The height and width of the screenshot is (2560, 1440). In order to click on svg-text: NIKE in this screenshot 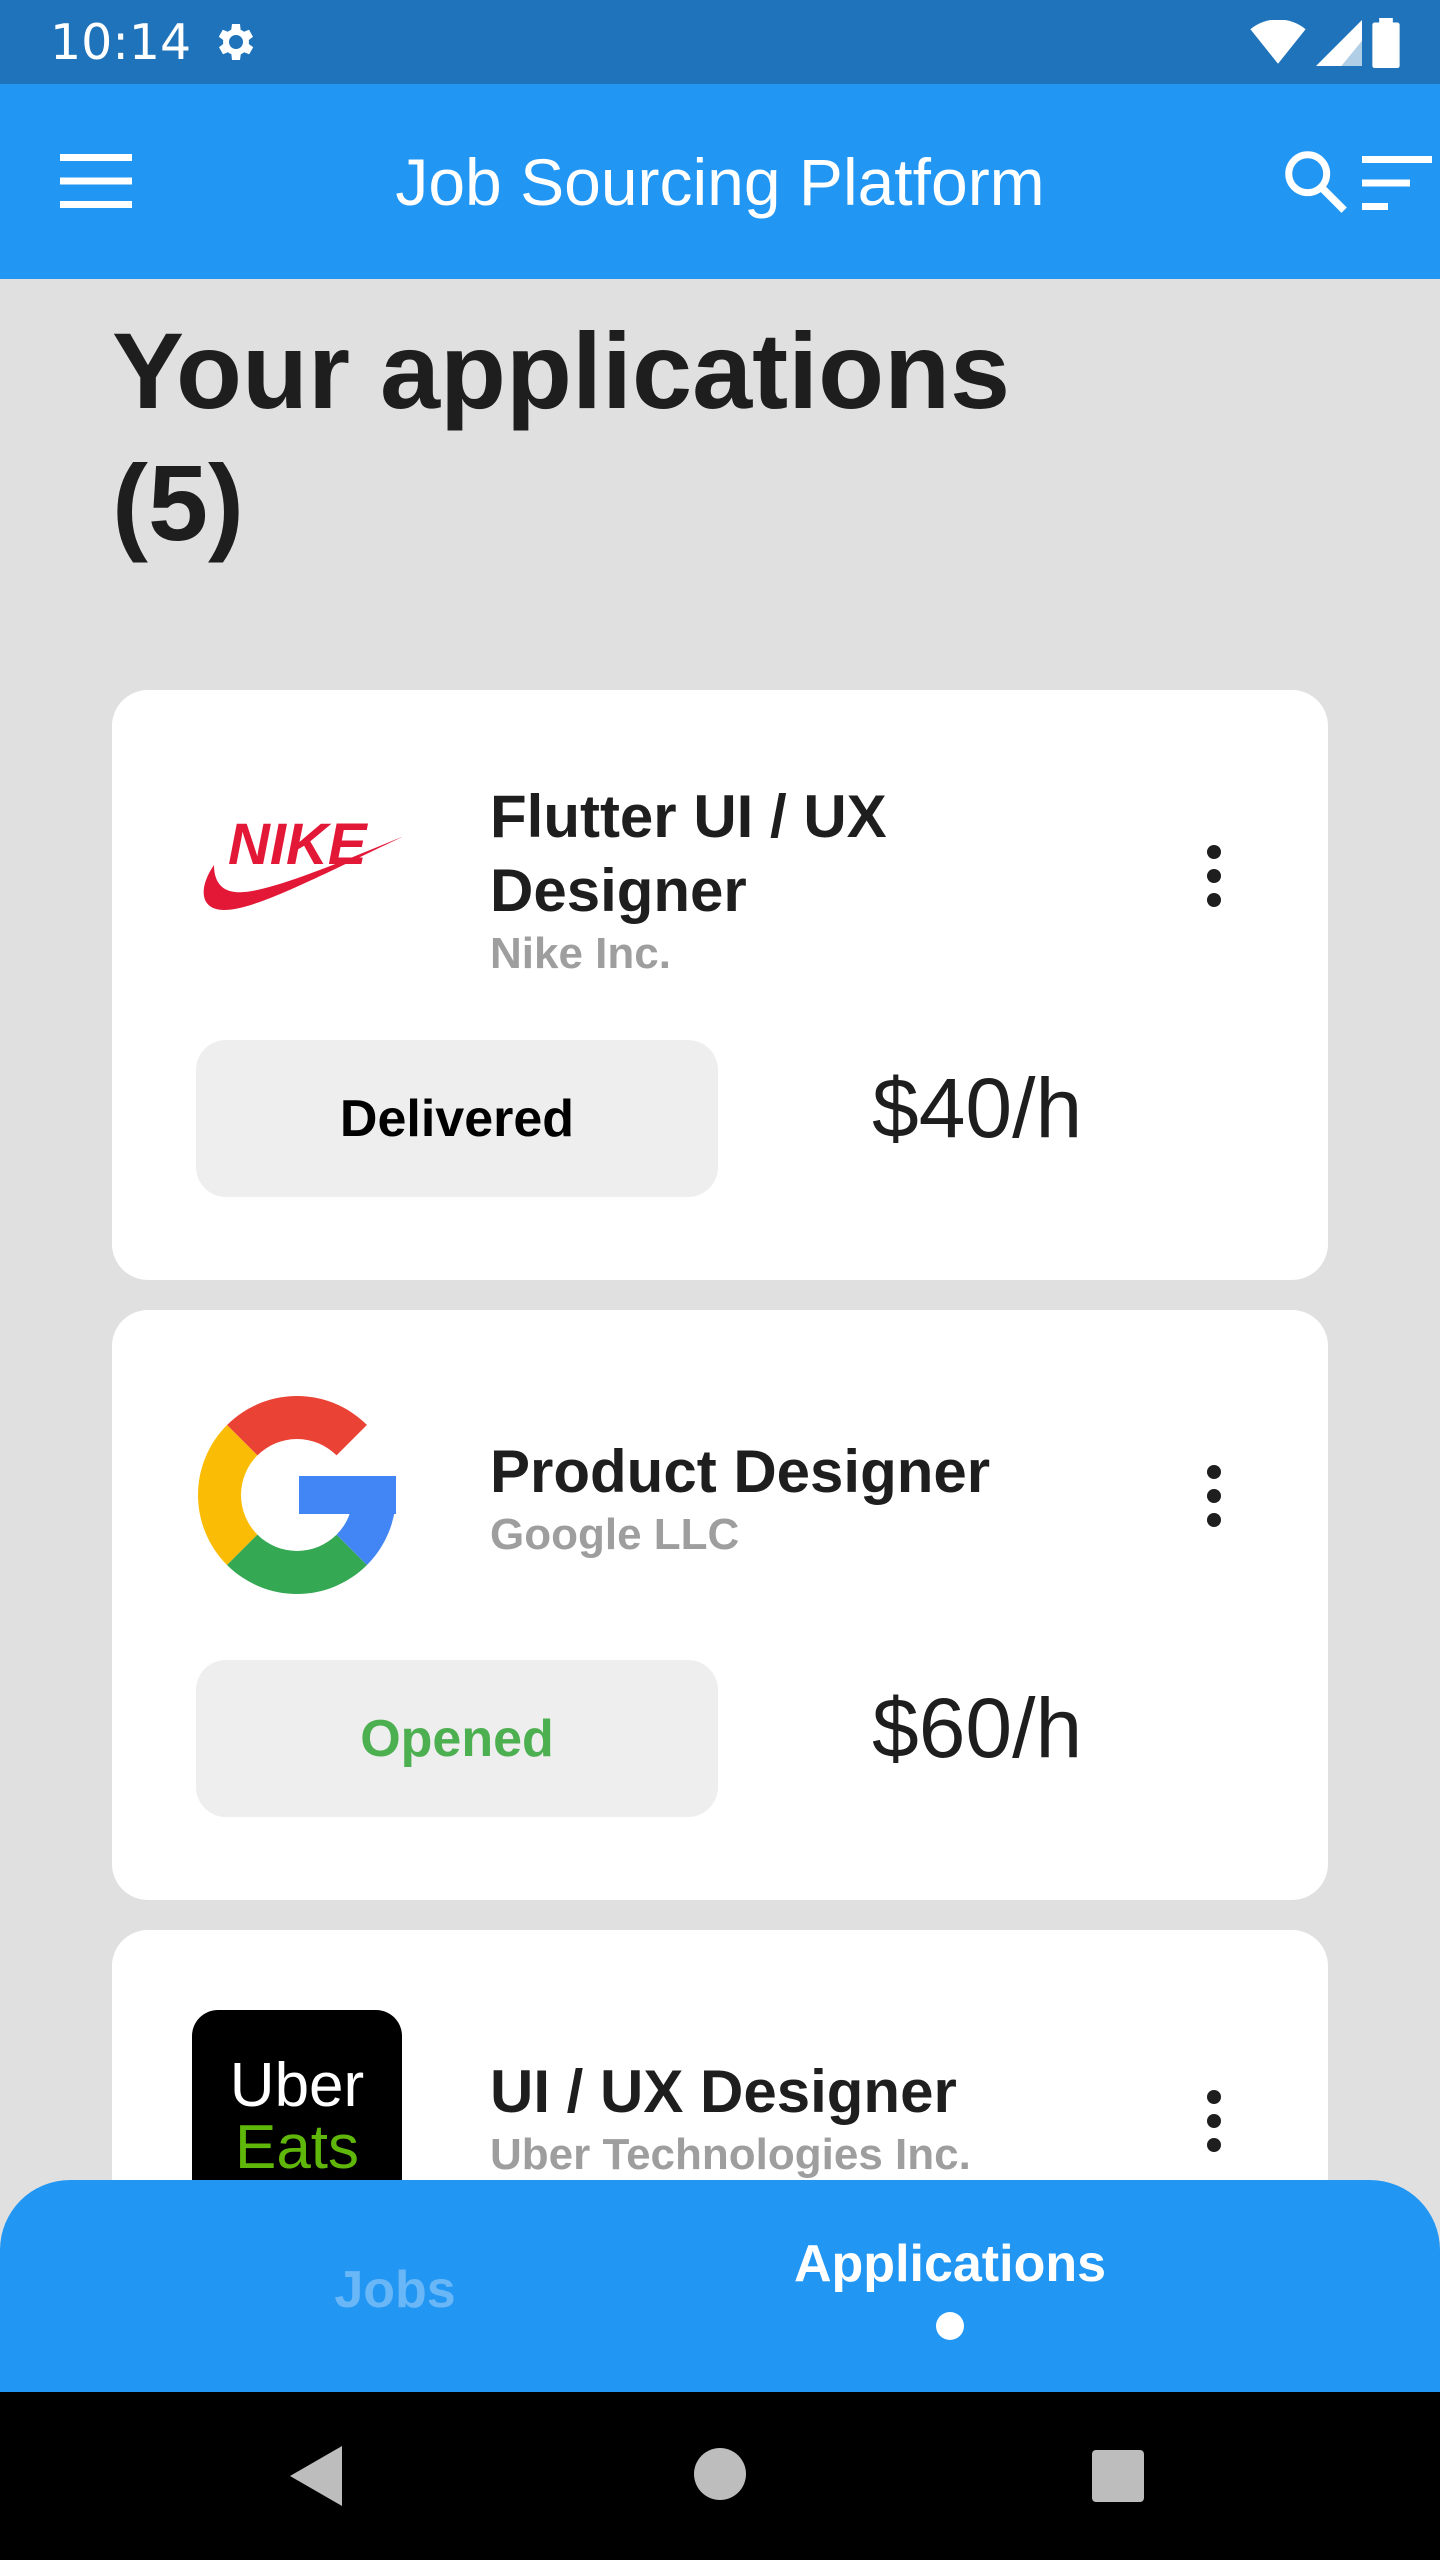, I will do `click(298, 844)`.